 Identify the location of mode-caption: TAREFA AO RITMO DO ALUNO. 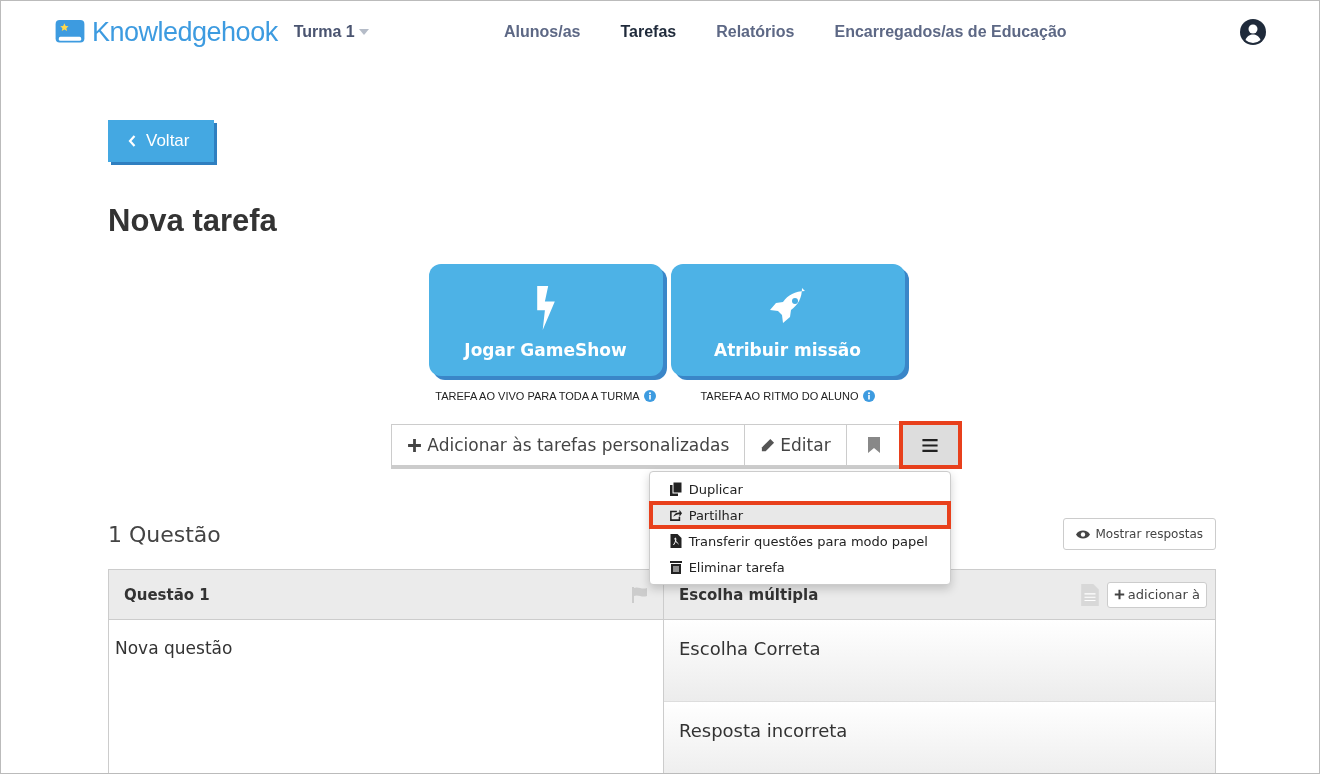
(779, 396).